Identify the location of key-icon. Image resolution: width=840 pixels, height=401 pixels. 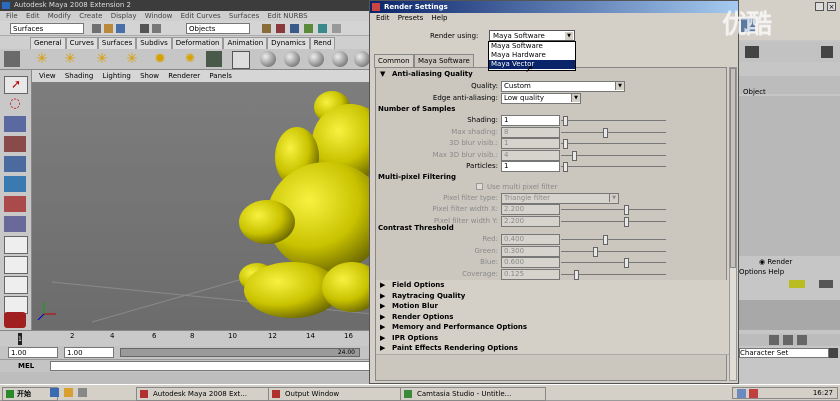
(833, 353).